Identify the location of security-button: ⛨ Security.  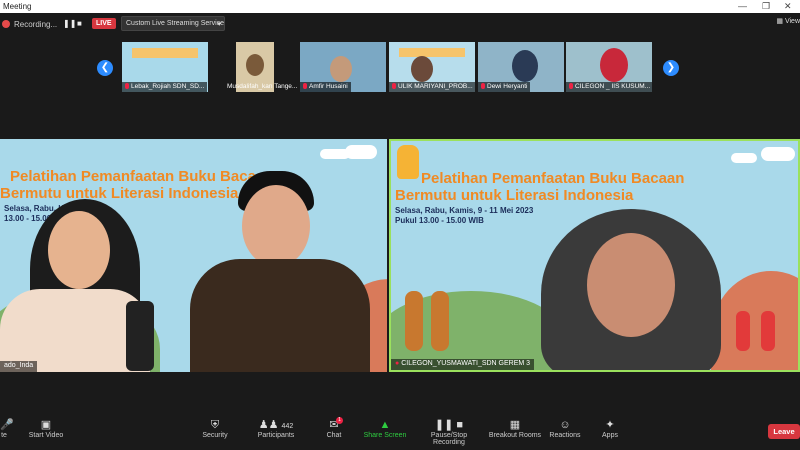
(215, 428).